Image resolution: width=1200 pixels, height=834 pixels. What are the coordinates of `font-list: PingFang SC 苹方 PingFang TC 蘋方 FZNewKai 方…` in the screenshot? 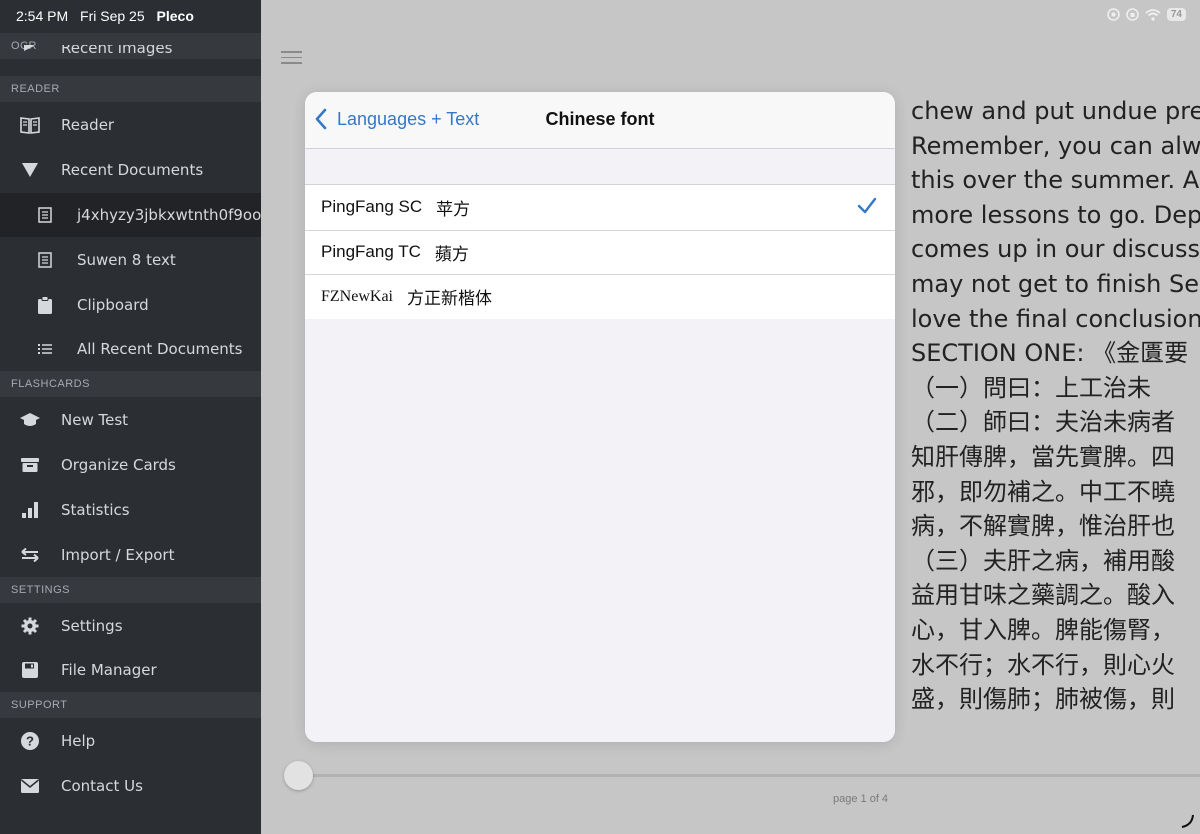 It's located at (600, 252).